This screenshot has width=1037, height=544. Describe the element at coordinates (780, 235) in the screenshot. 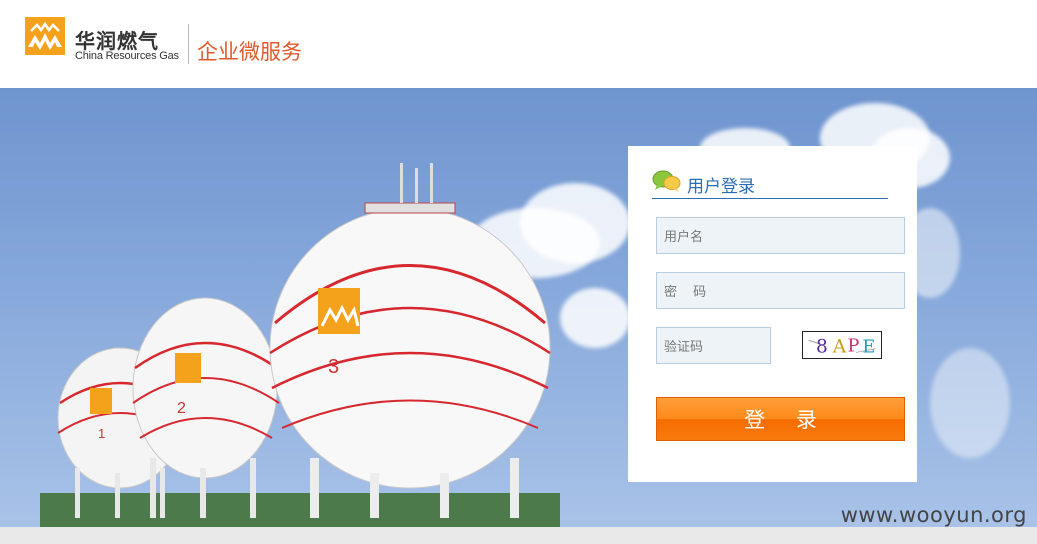

I see `username-input: 用户名` at that location.